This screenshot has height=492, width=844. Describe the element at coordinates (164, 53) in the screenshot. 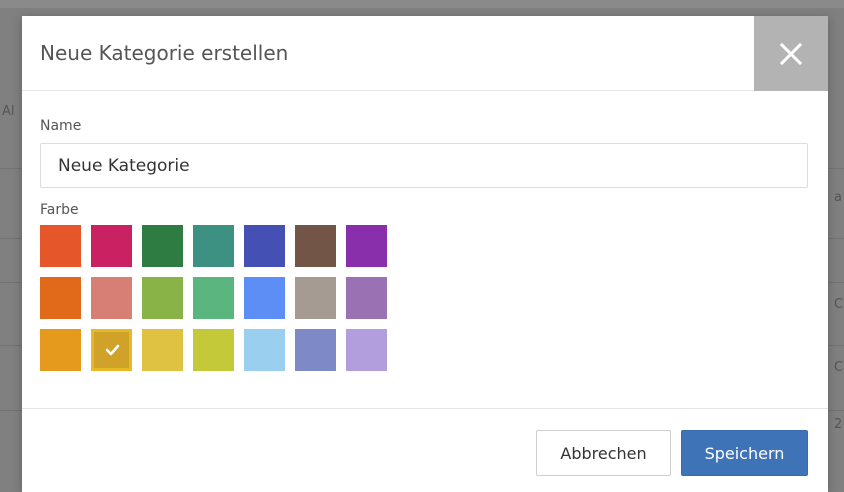

I see `dialog-title: Neue Kategorie erstellen` at that location.